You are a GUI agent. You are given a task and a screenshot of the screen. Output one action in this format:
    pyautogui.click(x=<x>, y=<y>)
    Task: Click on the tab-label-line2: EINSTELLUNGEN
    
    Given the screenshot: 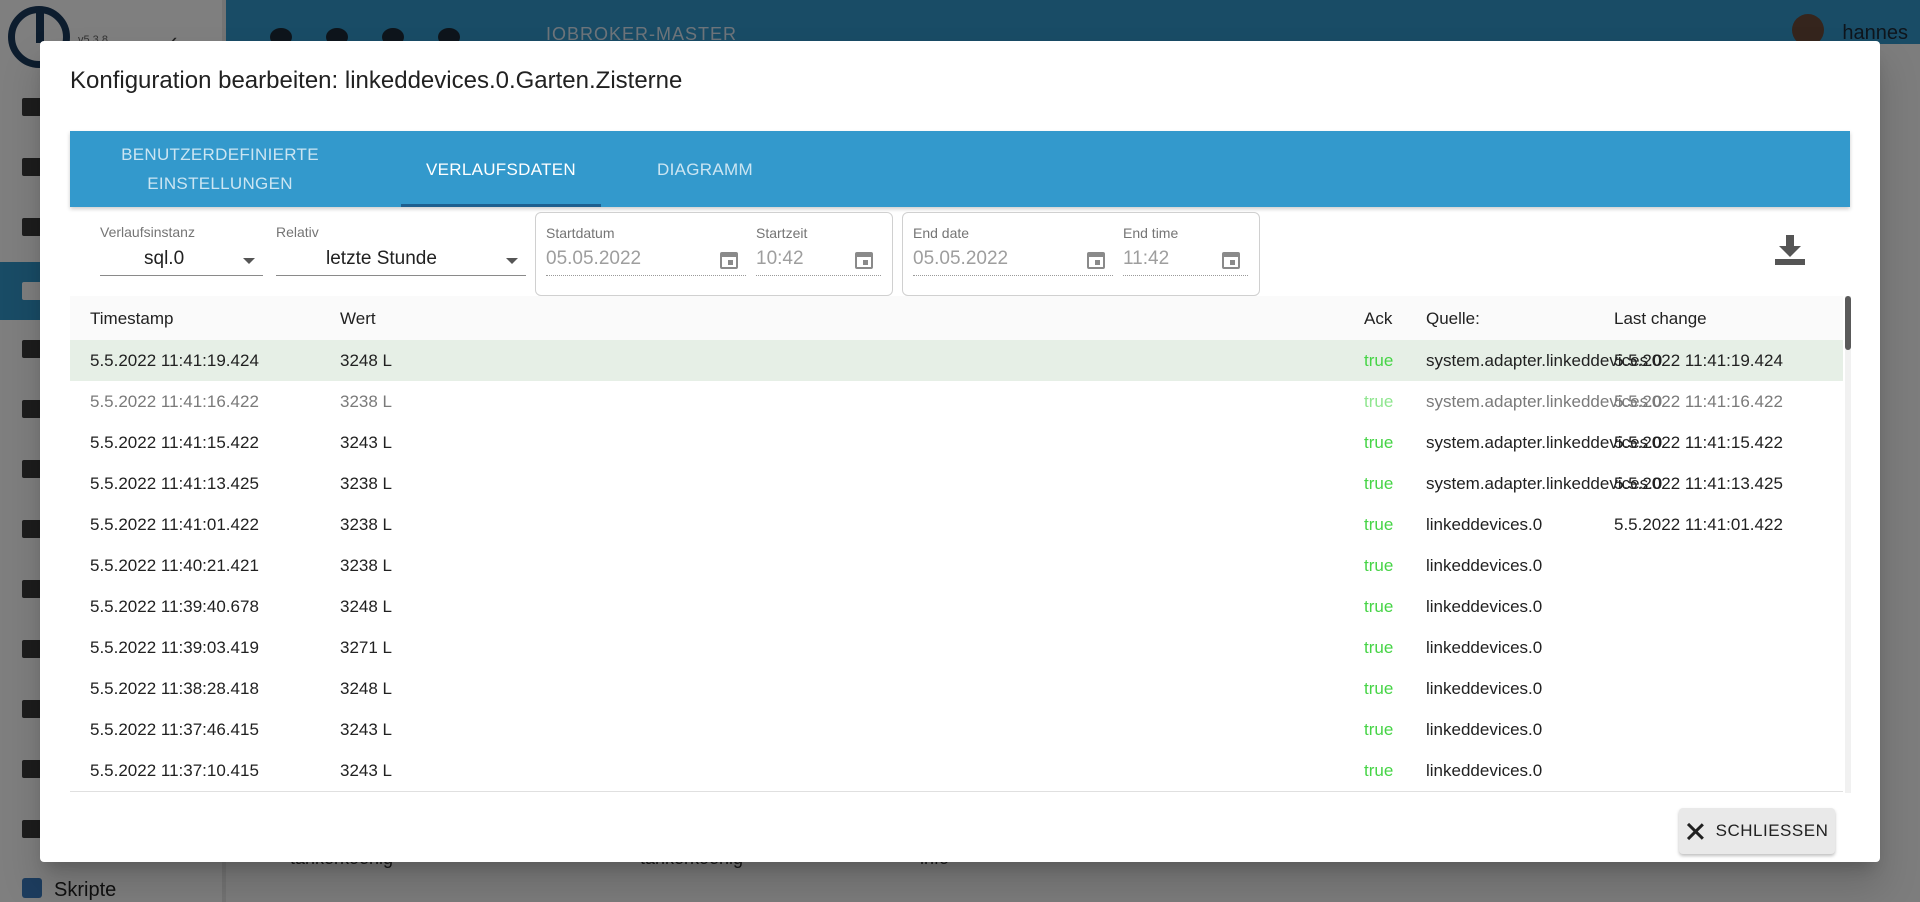 What is the action you would take?
    pyautogui.click(x=220, y=183)
    